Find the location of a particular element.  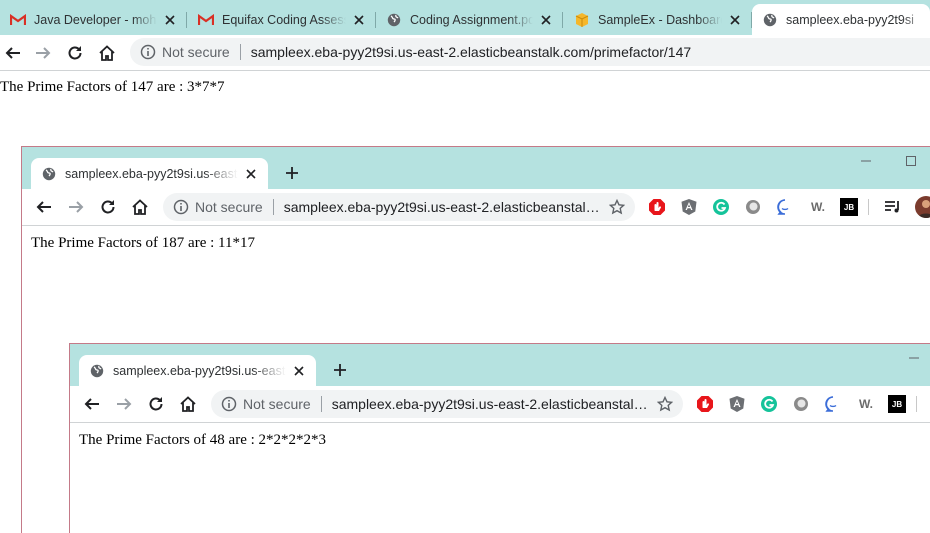

tab-title: SampleEx - Dashboard is located at coordinates (660, 19).